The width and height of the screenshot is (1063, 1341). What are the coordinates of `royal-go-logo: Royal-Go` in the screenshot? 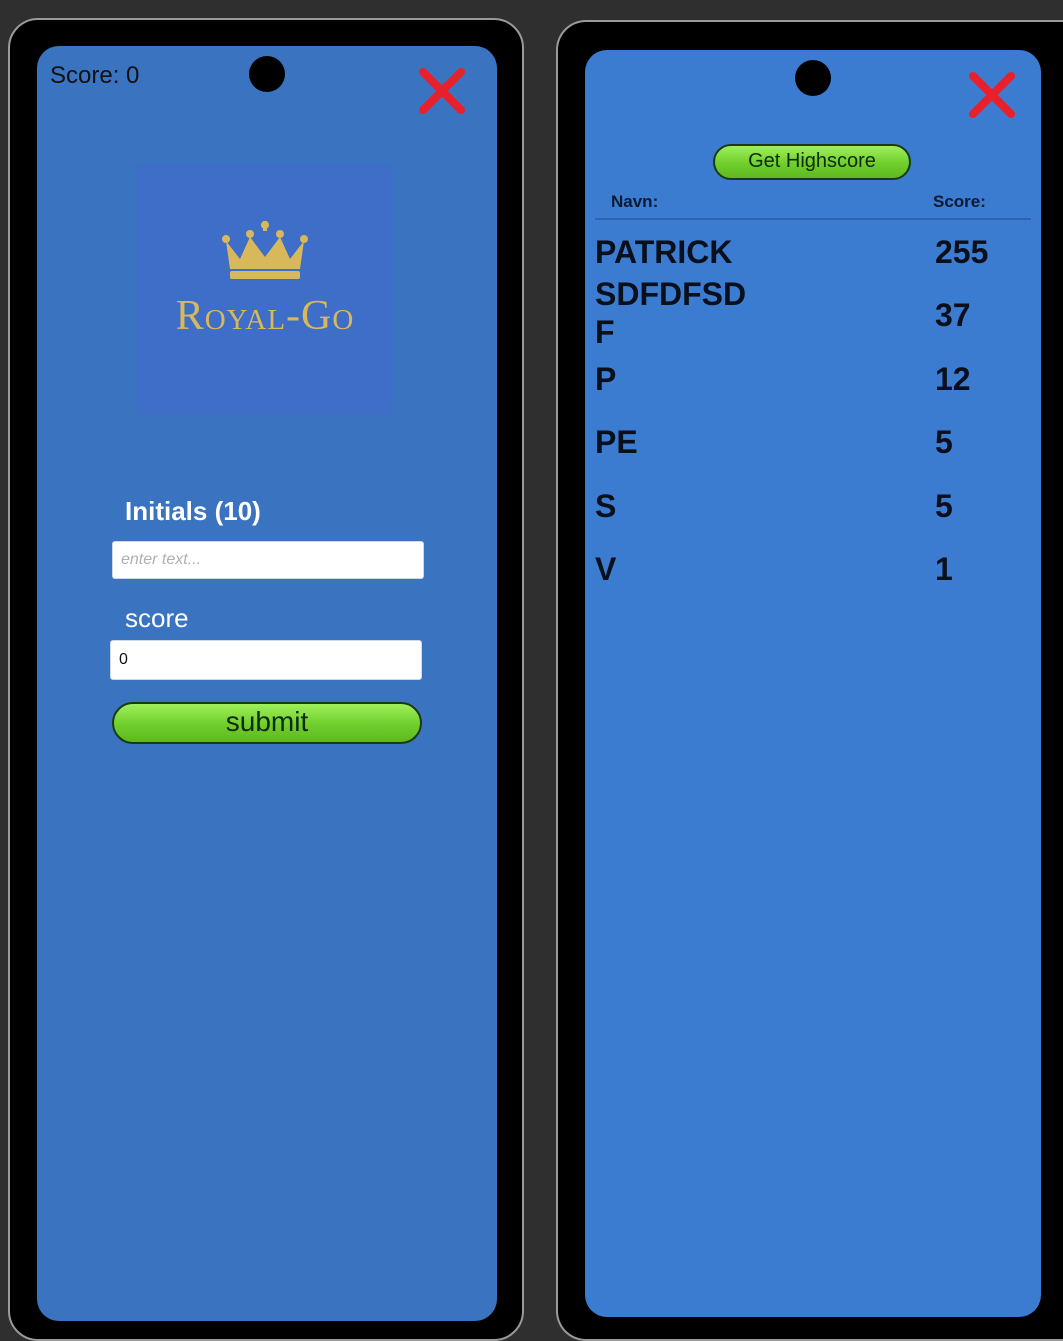 It's located at (265, 289).